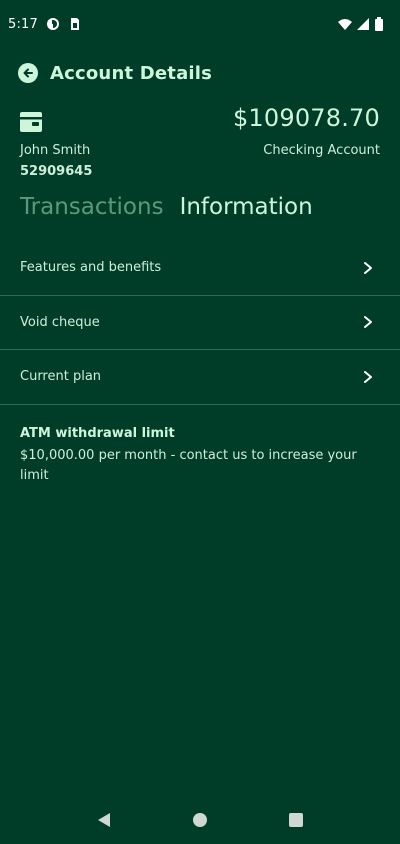 The image size is (400, 844). What do you see at coordinates (75, 24) in the screenshot?
I see `sim-card-icon` at bounding box center [75, 24].